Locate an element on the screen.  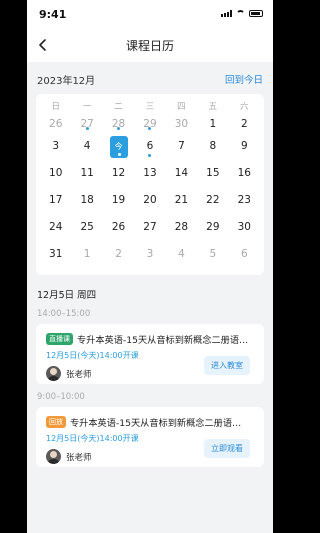
signal-icon is located at coordinates (226, 13).